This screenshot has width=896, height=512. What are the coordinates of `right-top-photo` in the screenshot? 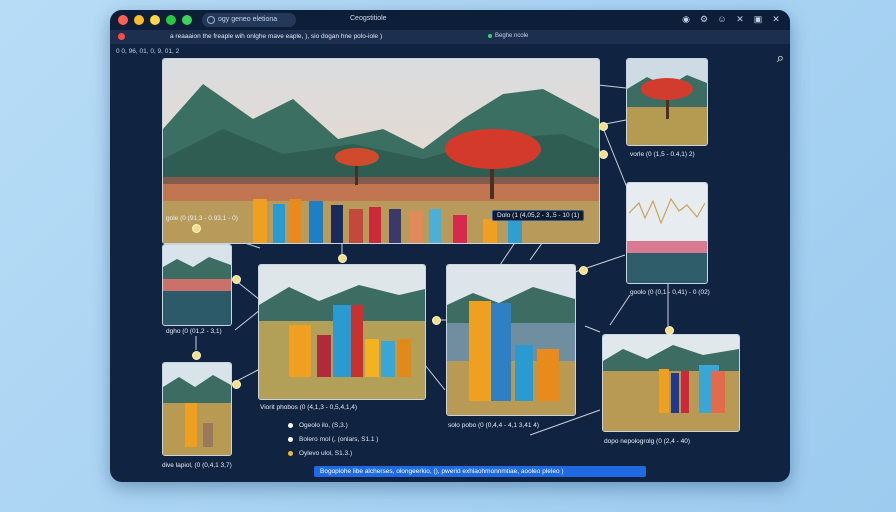 It's located at (667, 102).